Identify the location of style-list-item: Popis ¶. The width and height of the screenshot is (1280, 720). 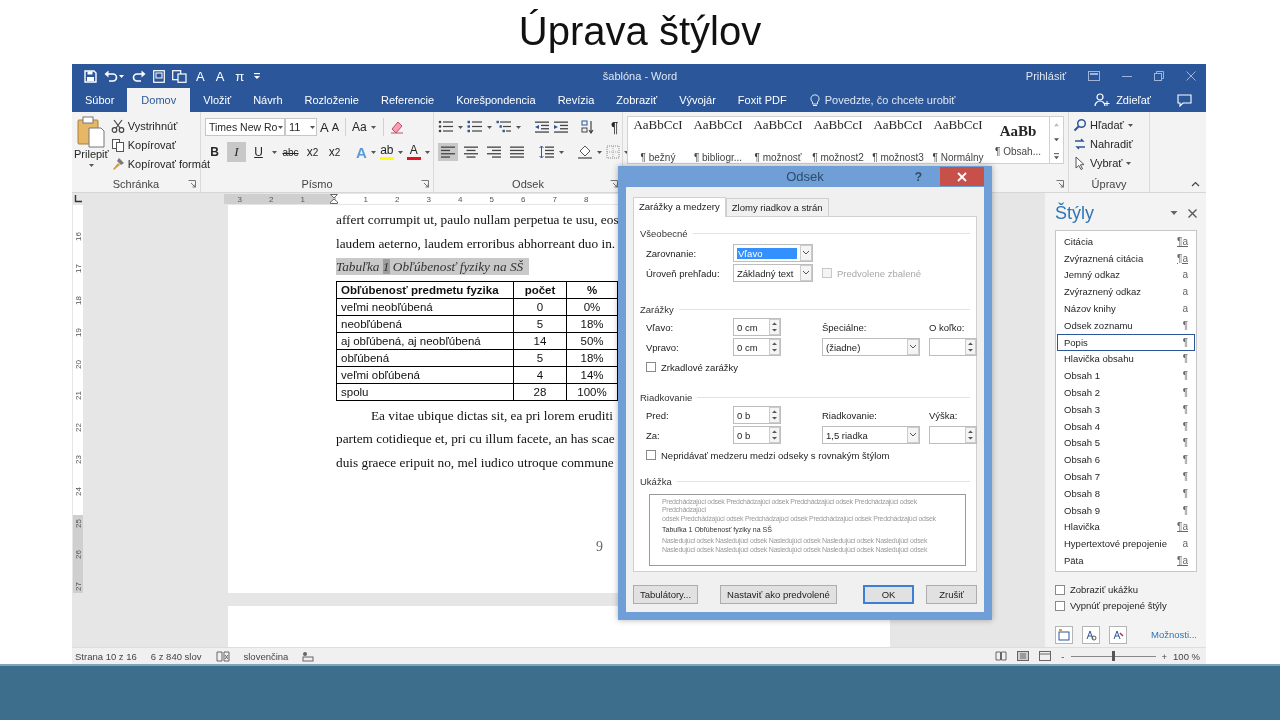
(1126, 342).